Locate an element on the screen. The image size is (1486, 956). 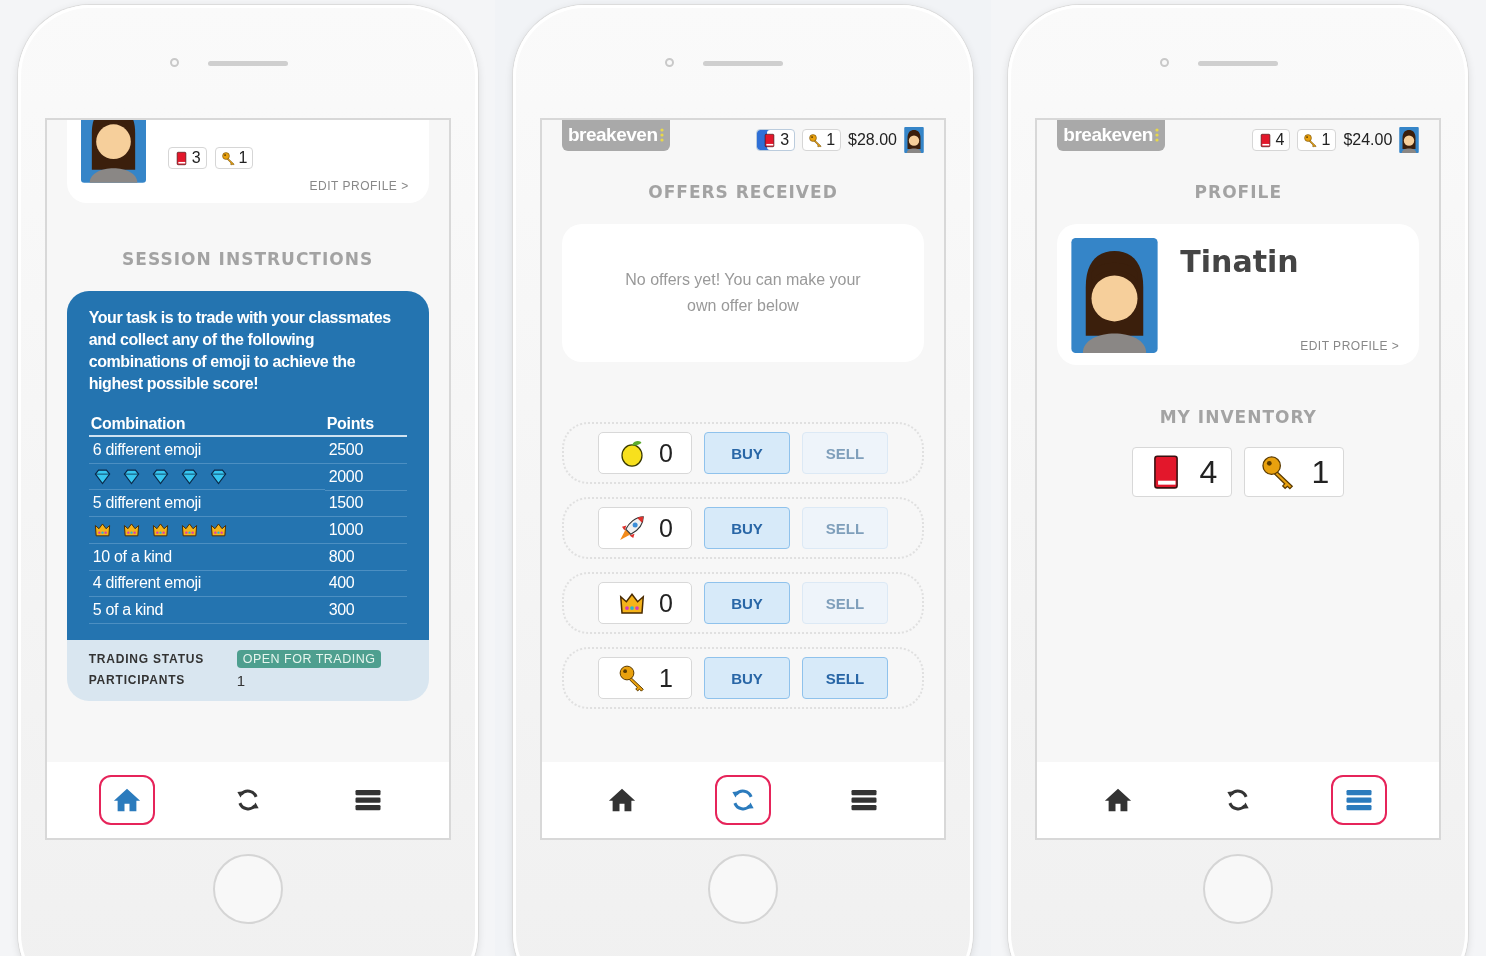
section-heading: PROFILE is located at coordinates (1238, 192).